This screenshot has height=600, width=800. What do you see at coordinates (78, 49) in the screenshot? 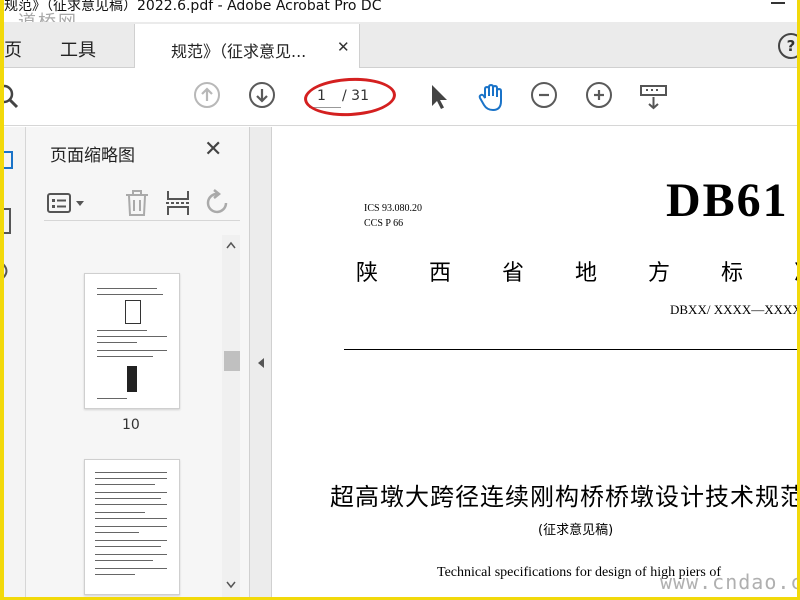
I see `tab-tools: 工具` at bounding box center [78, 49].